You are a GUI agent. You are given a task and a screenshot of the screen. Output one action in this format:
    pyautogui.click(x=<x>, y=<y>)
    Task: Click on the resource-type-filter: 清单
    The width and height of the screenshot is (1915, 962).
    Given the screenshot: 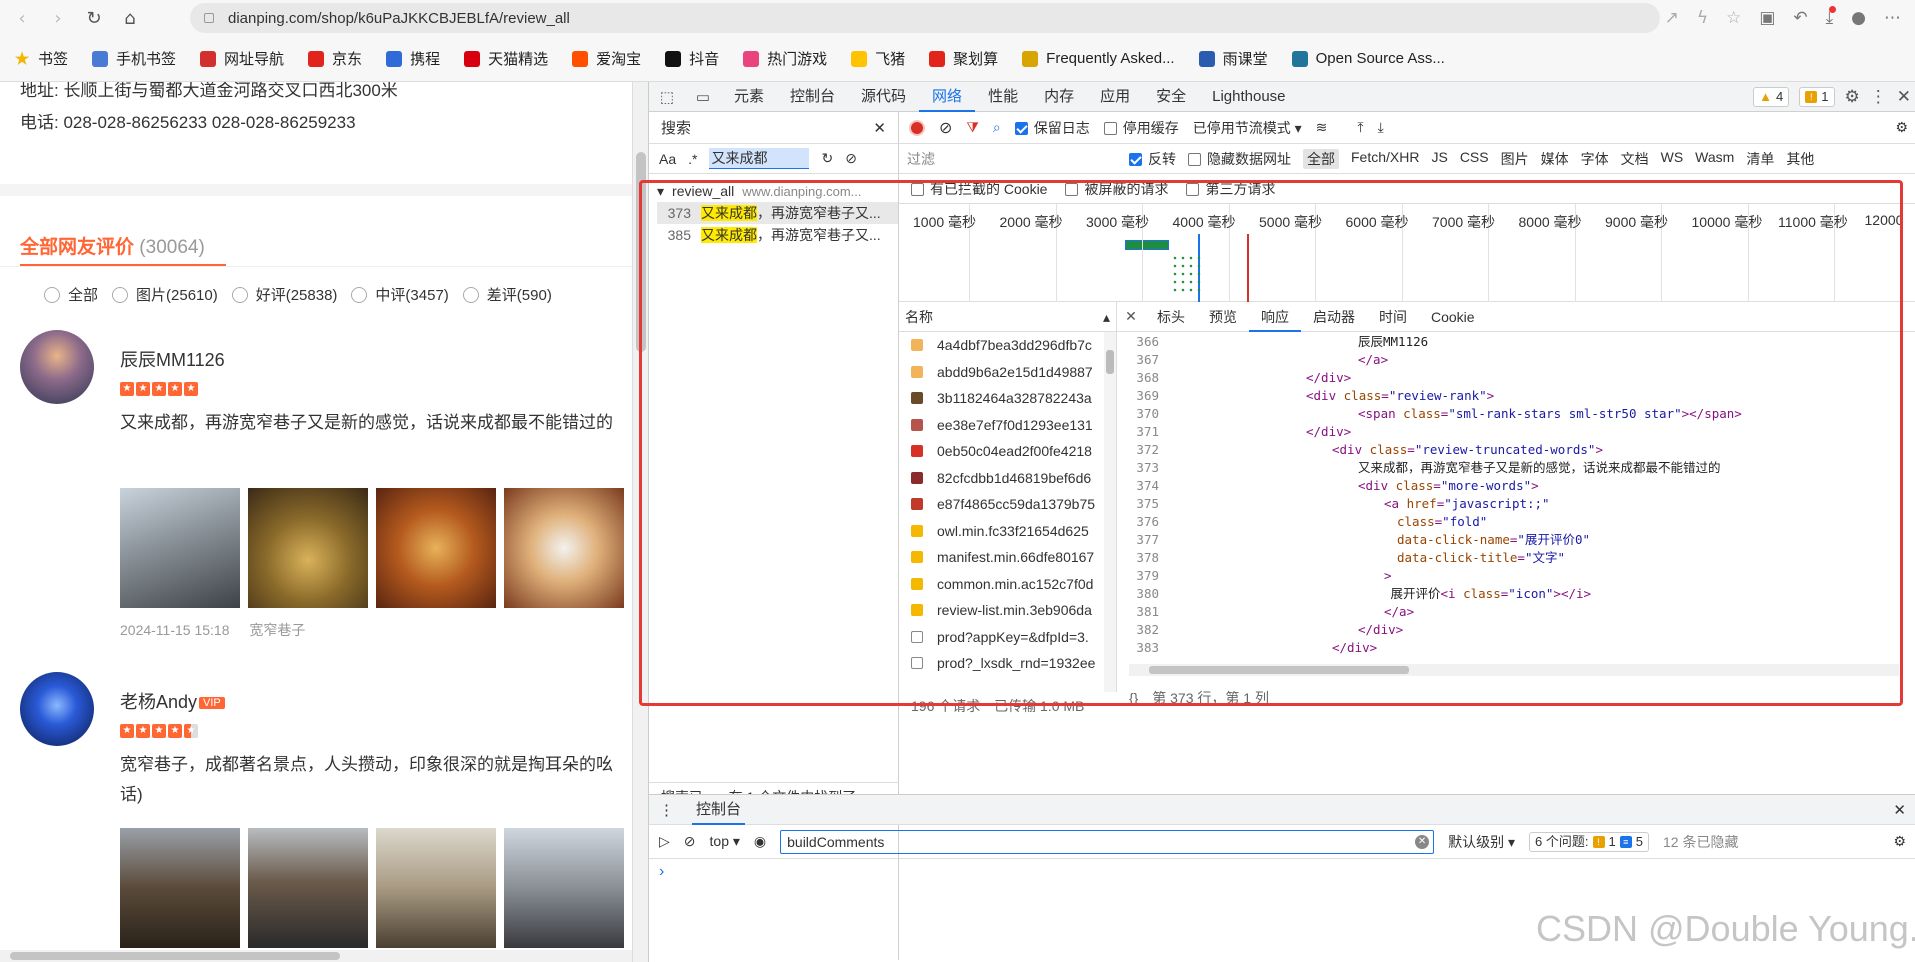 What is the action you would take?
    pyautogui.click(x=1760, y=159)
    